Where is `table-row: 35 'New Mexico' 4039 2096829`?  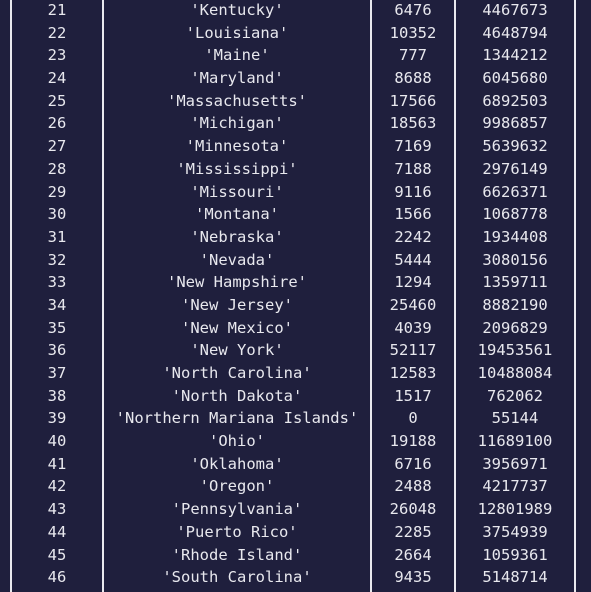 table-row: 35 'New Mexico' 4039 2096829 is located at coordinates (295, 328).